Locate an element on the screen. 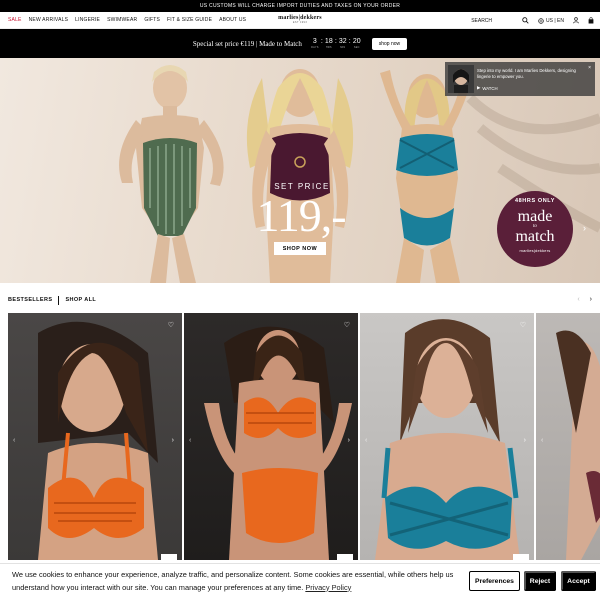 The height and width of the screenshot is (600, 600). timer-days: 3 DAYS is located at coordinates (315, 43).